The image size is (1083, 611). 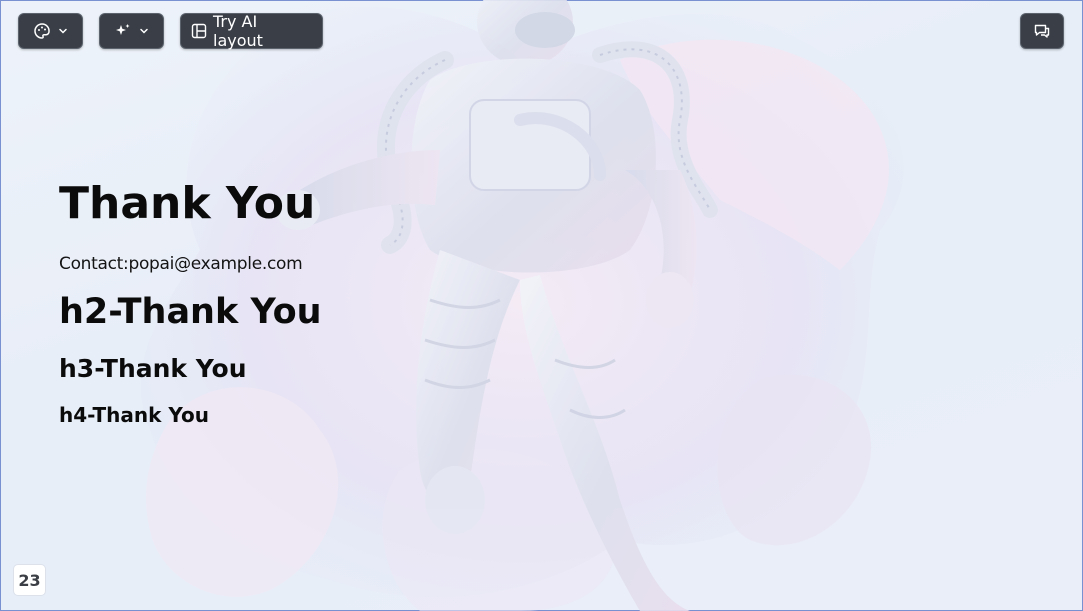 What do you see at coordinates (238, 31) in the screenshot?
I see `try-ai-layout-label: Try AI layout` at bounding box center [238, 31].